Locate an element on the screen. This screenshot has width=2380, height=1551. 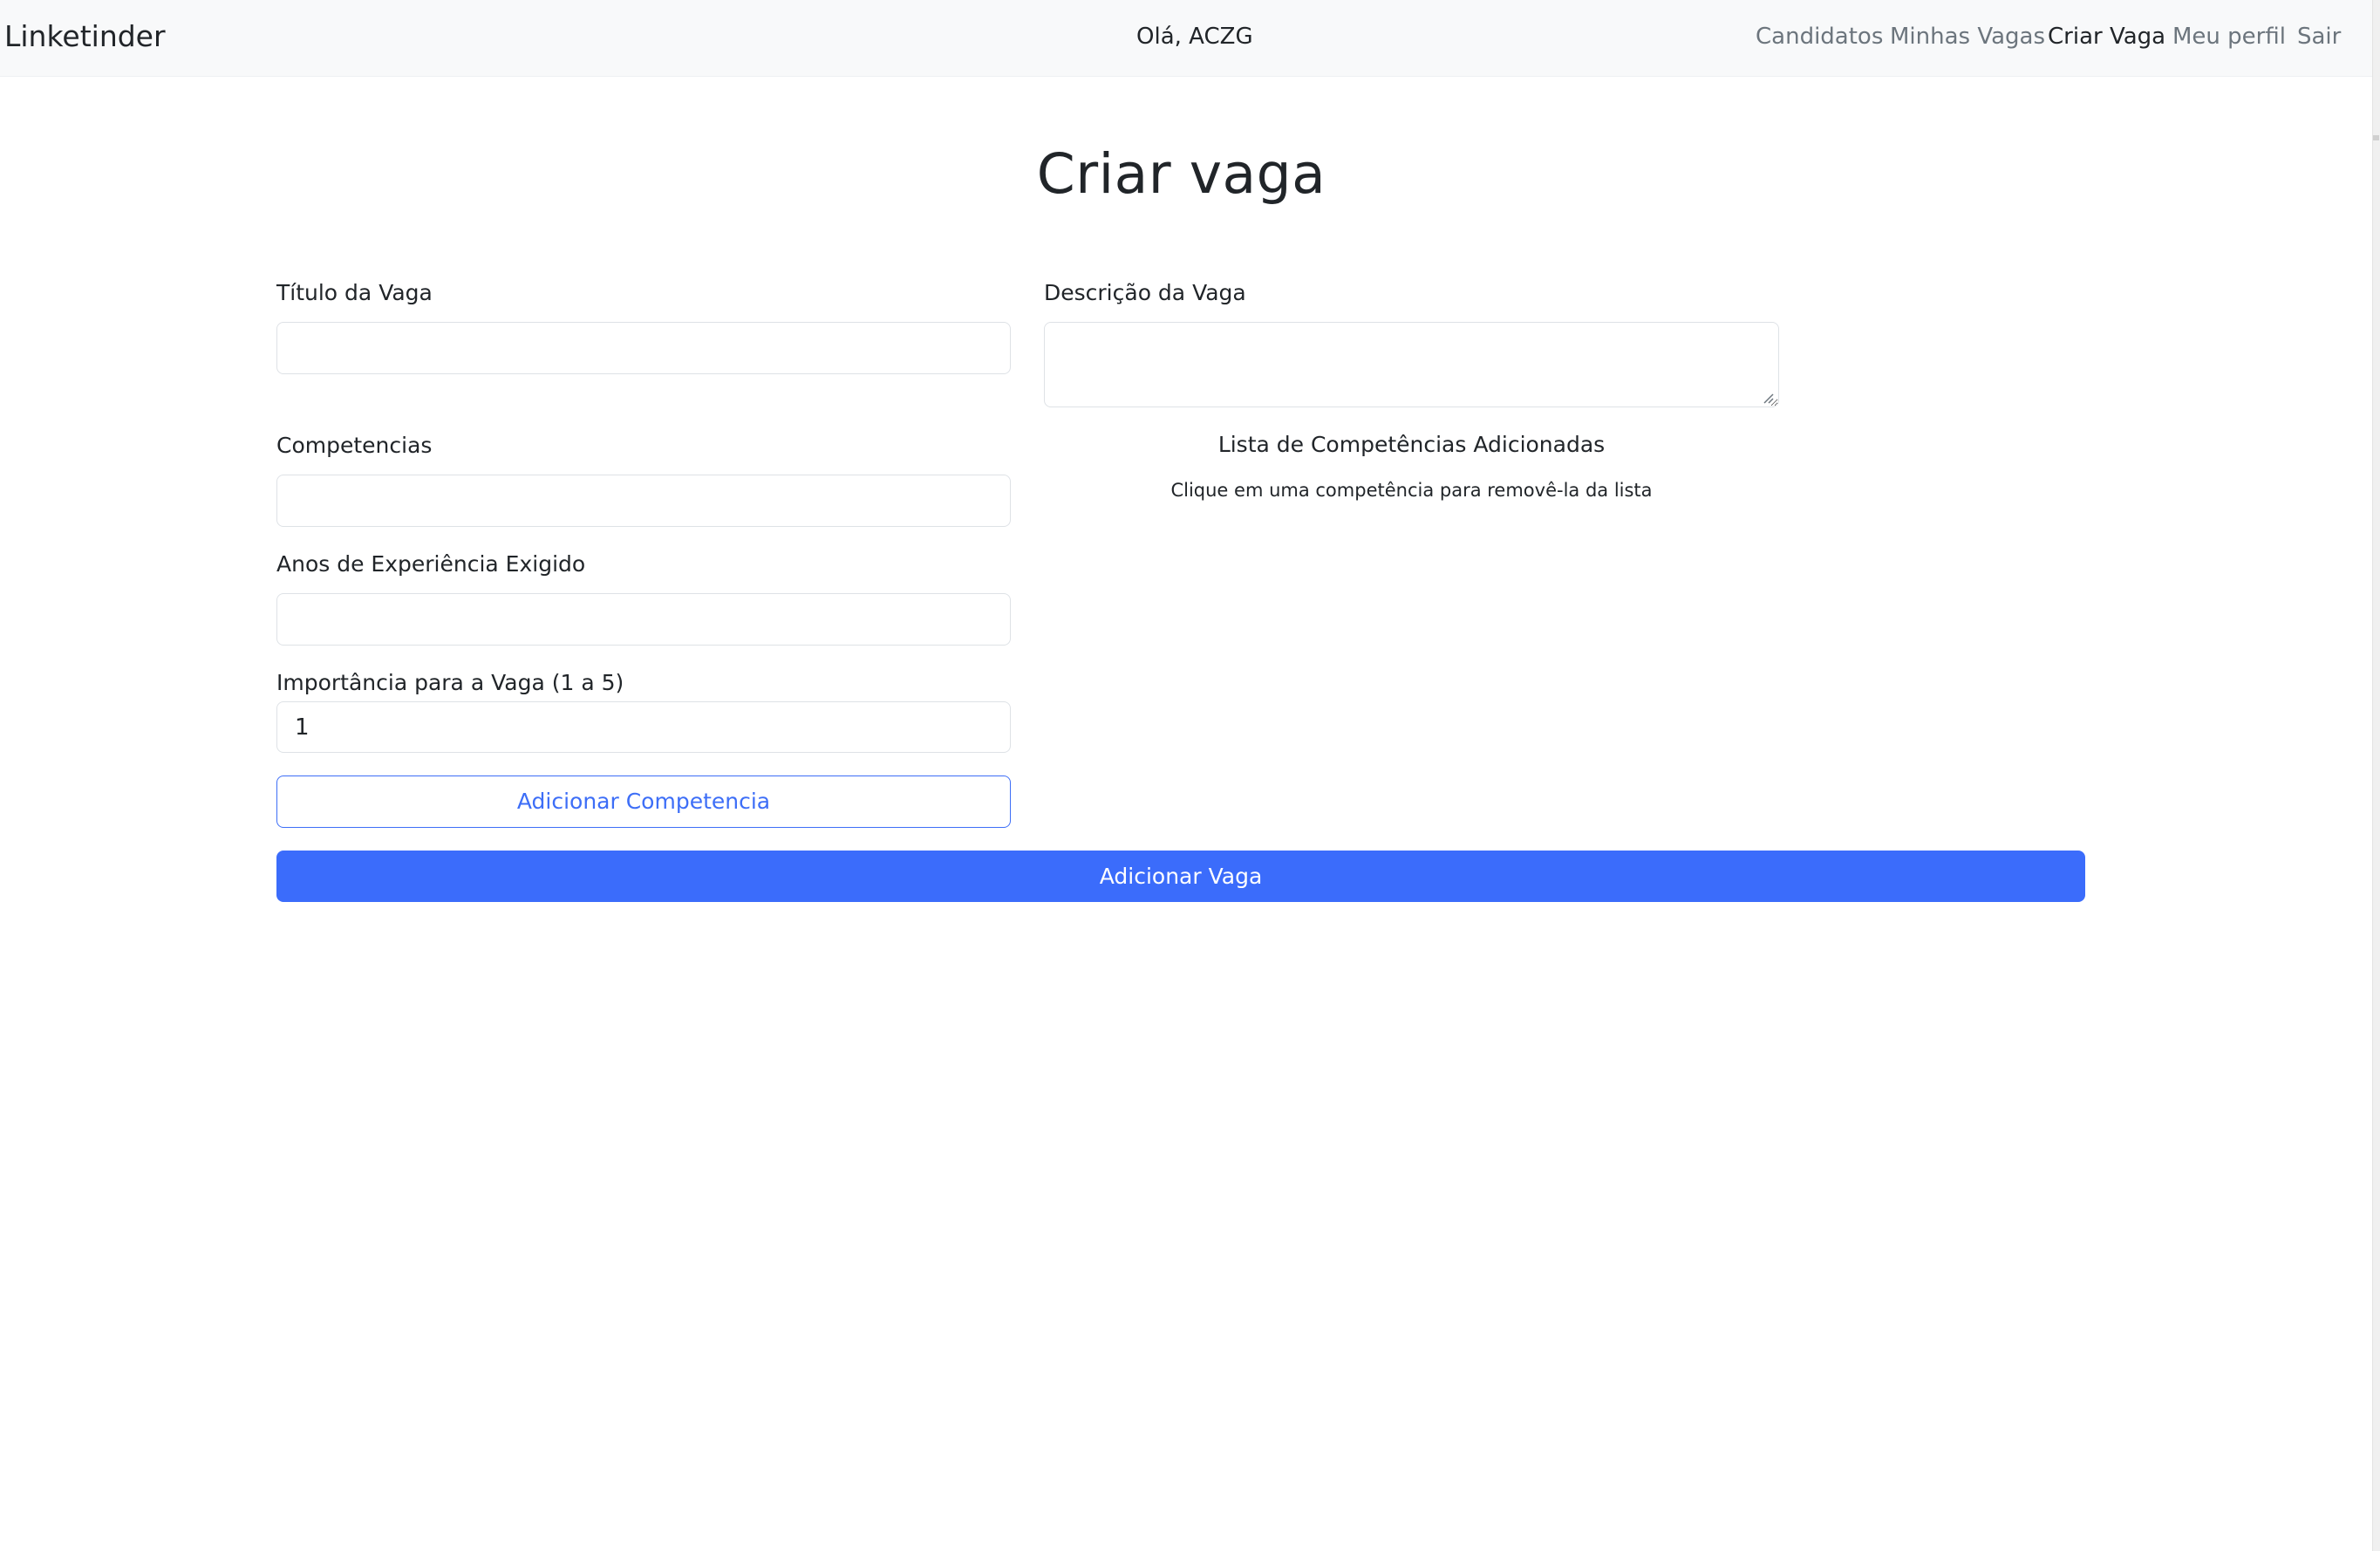
importancia-input is located at coordinates (643, 727).